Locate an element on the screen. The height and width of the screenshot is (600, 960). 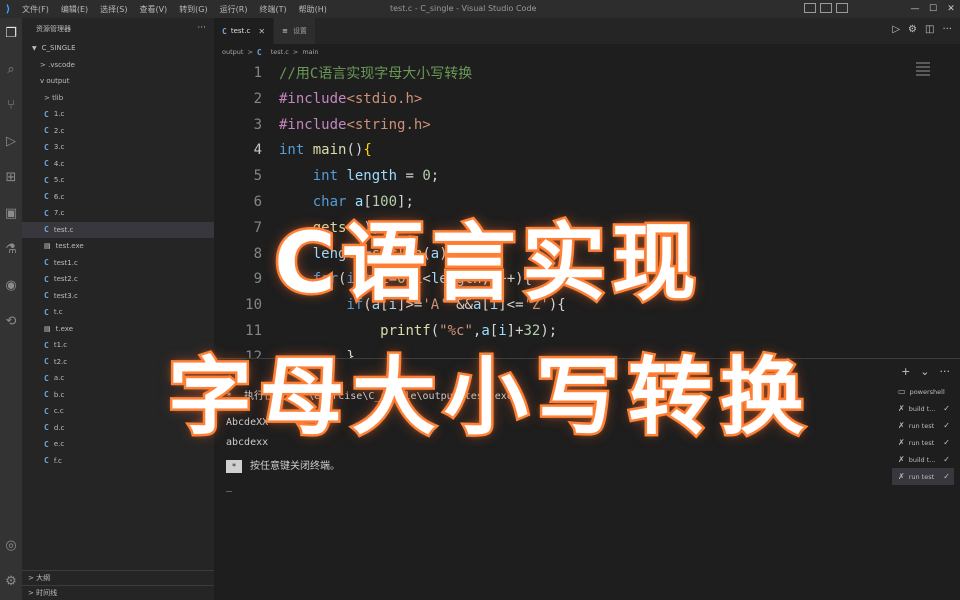
menu-item: 帮助(H) is located at coordinates (313, 9).